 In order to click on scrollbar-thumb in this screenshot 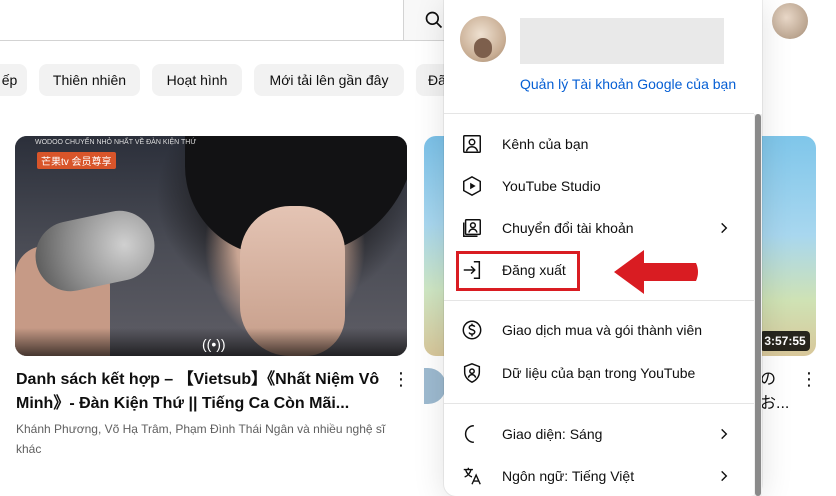, I will do `click(758, 305)`.